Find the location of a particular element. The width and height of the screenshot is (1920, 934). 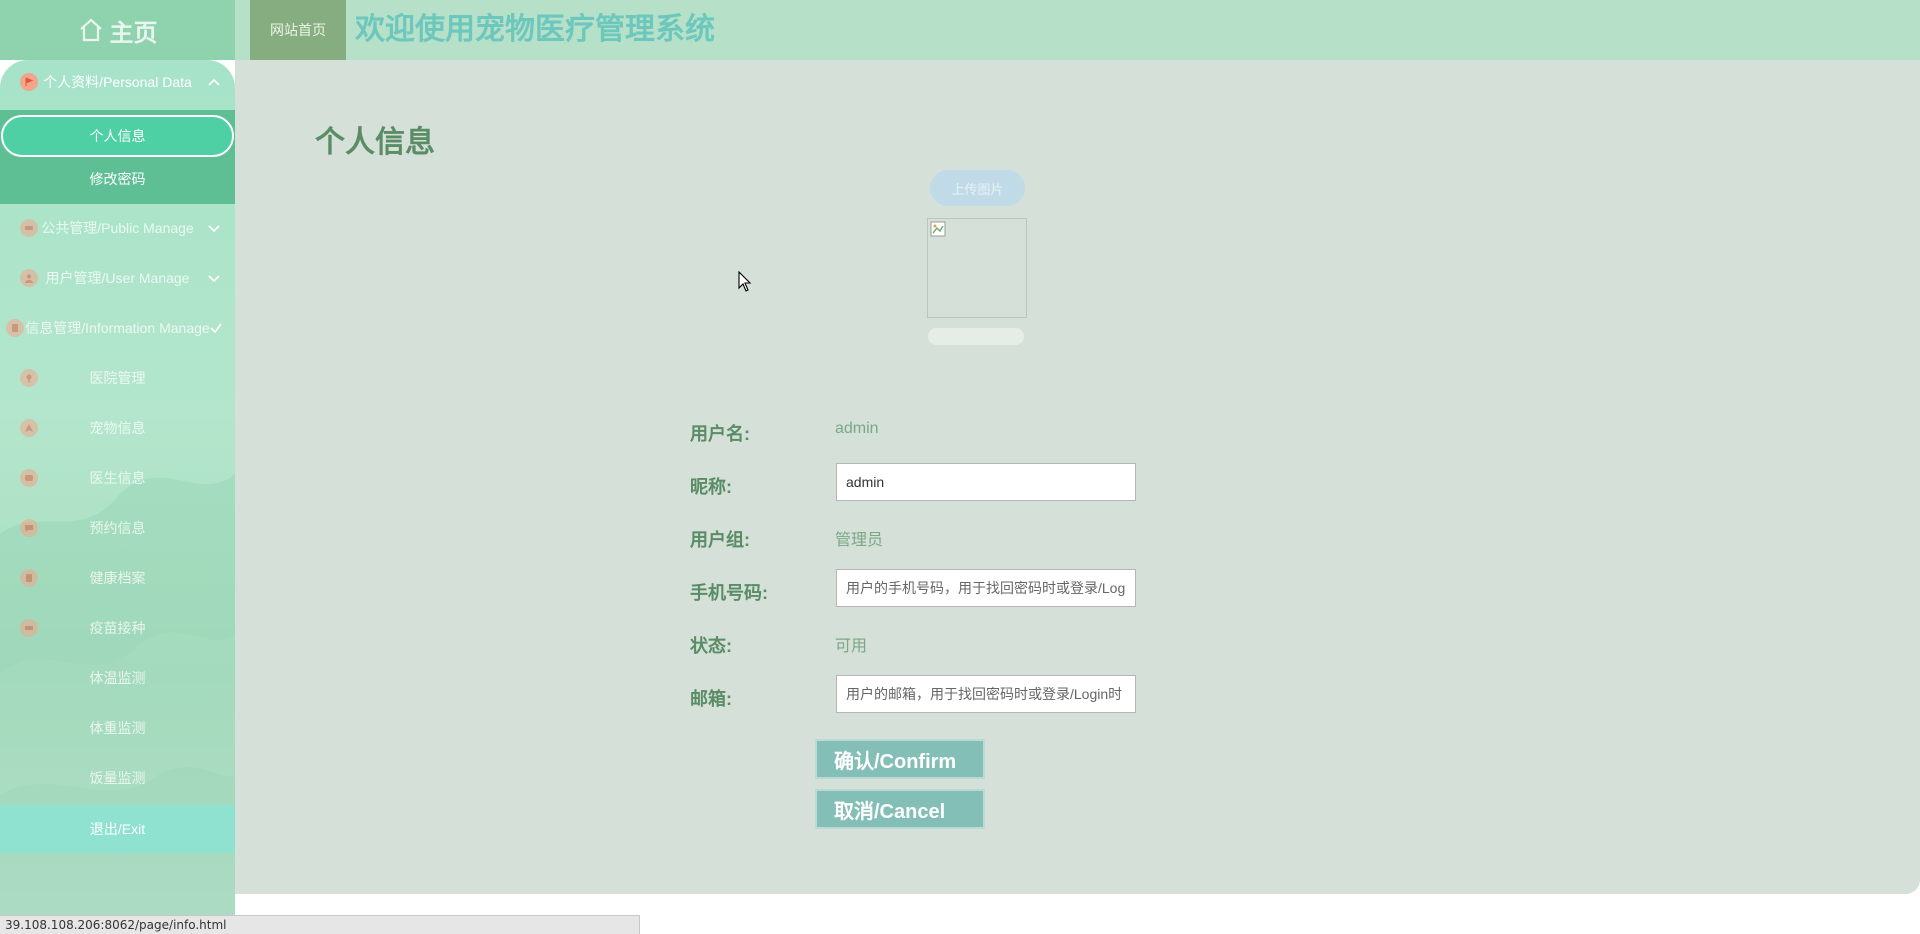

sidebar-item-weight: 体重监测 is located at coordinates (117, 728).